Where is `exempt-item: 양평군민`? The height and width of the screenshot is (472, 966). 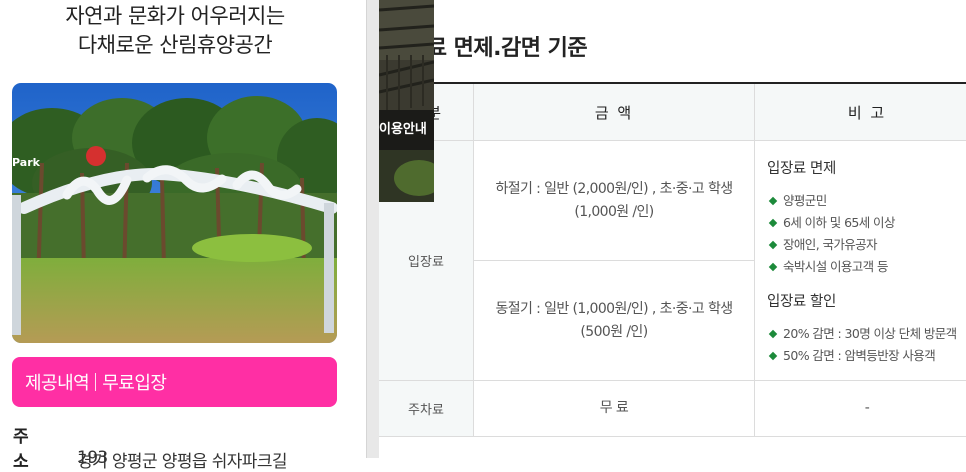
exempt-item: 양평군민 is located at coordinates (805, 200).